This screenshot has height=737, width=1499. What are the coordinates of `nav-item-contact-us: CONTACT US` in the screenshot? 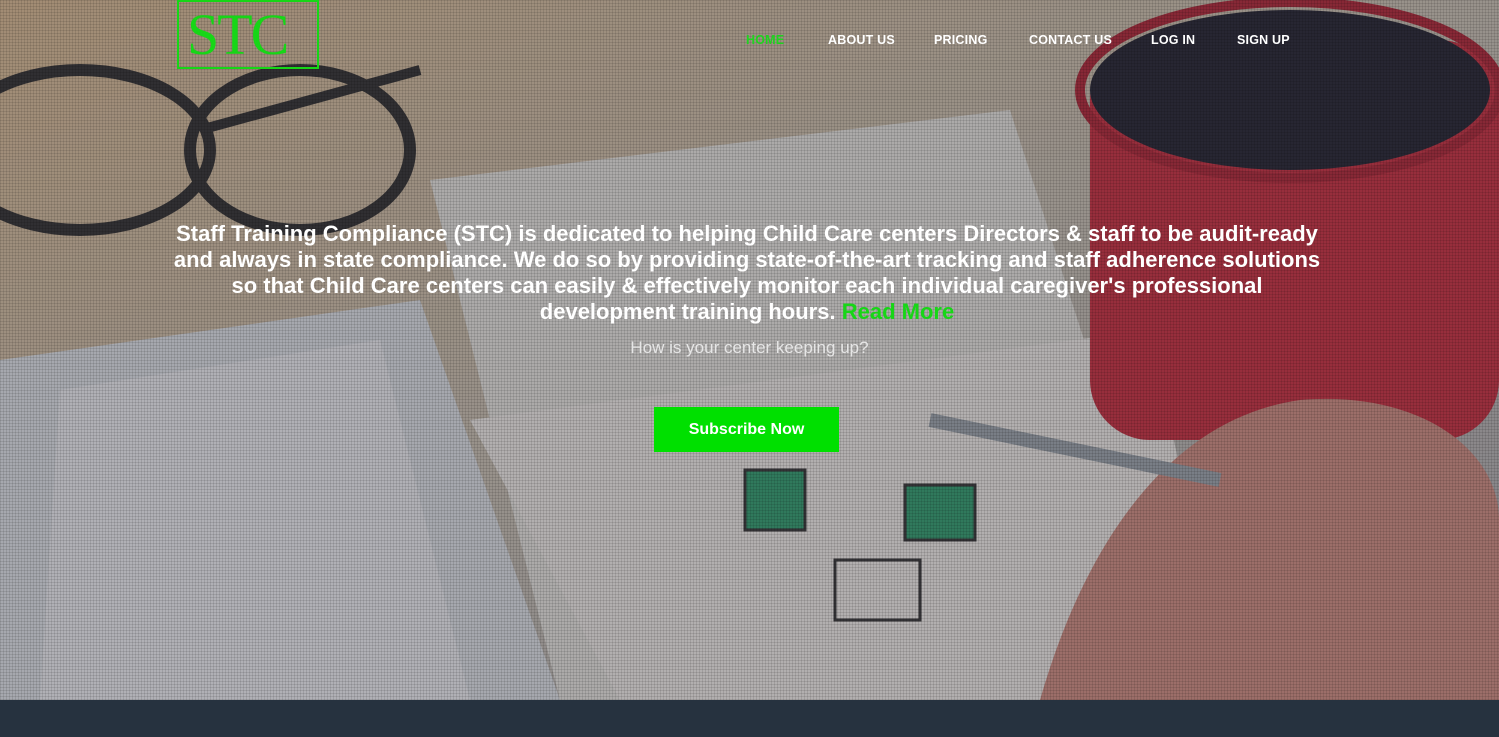 It's located at (1070, 40).